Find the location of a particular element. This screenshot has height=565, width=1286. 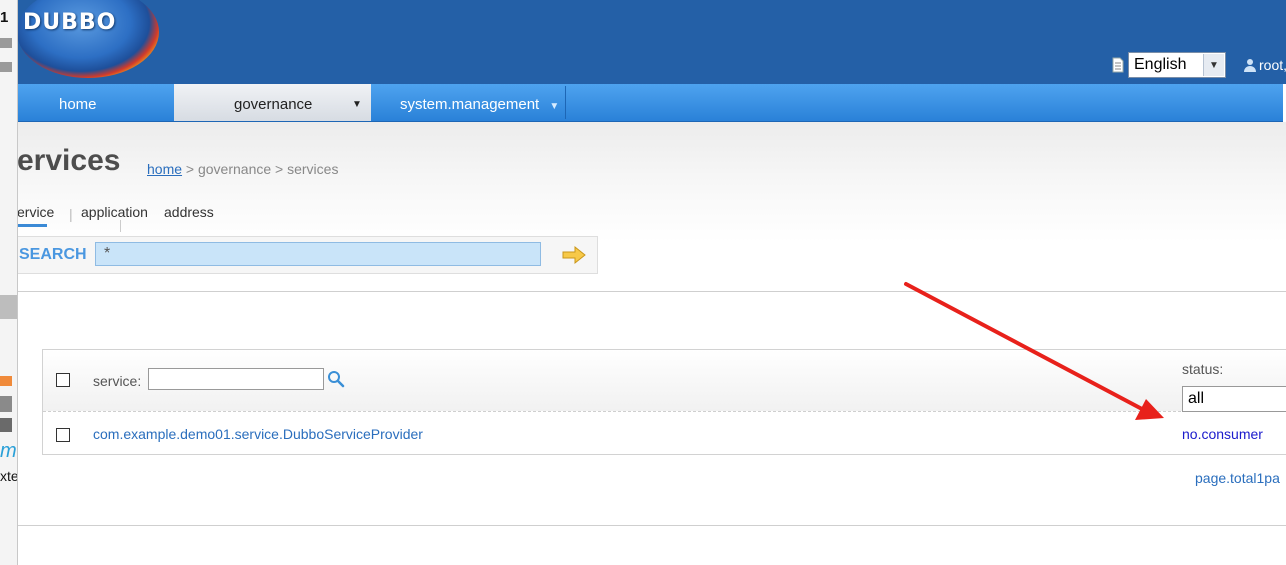

service-filter-label: service: is located at coordinates (117, 381).